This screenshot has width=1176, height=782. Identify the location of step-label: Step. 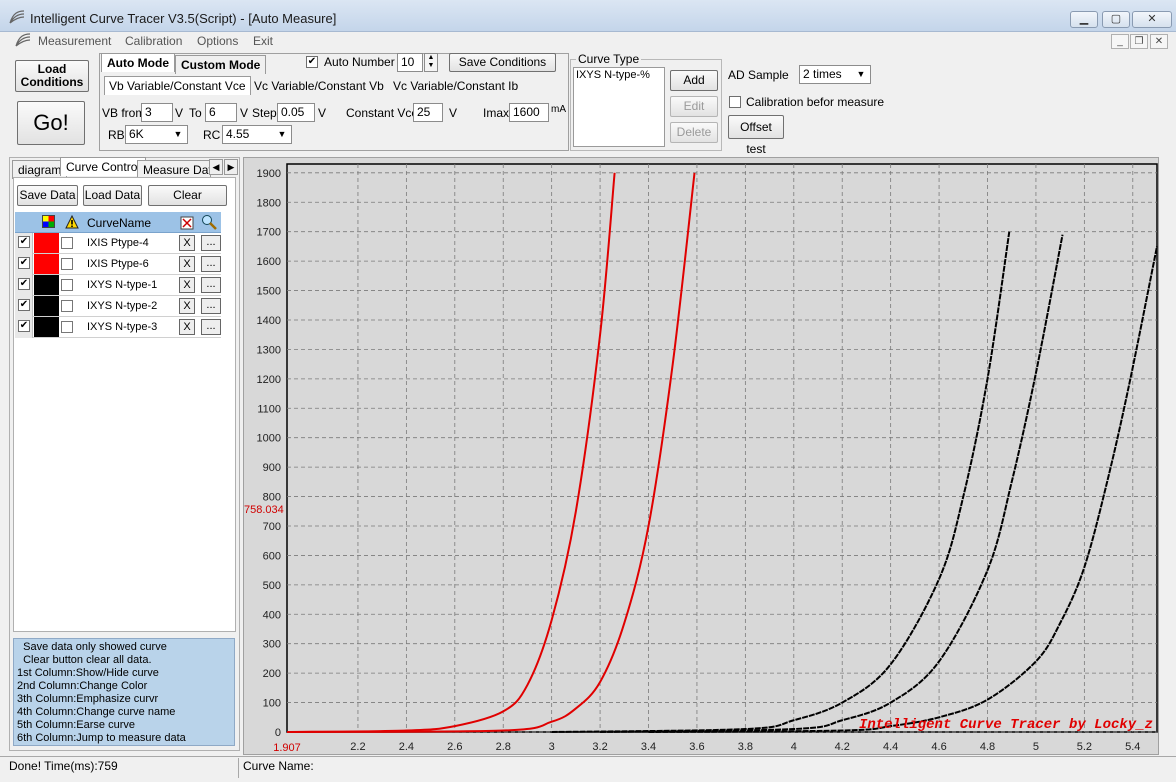
(264, 113).